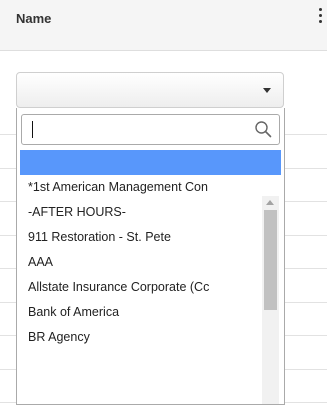 The height and width of the screenshot is (405, 327). What do you see at coordinates (34, 18) in the screenshot?
I see `column-title: Name` at bounding box center [34, 18].